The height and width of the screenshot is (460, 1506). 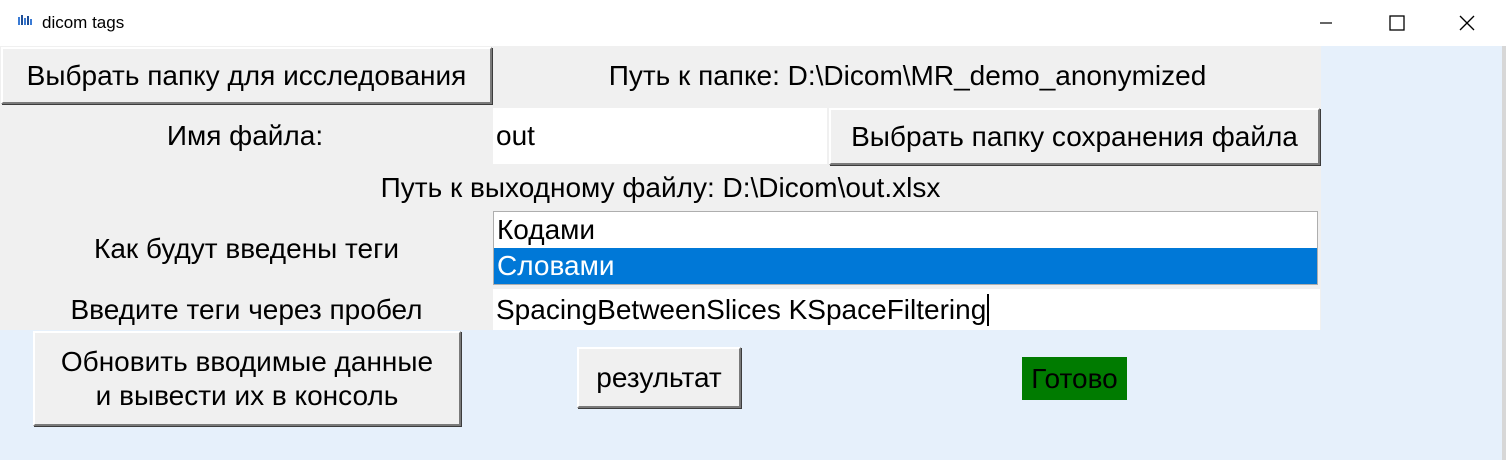 What do you see at coordinates (988, 309) in the screenshot?
I see `text-caret` at bounding box center [988, 309].